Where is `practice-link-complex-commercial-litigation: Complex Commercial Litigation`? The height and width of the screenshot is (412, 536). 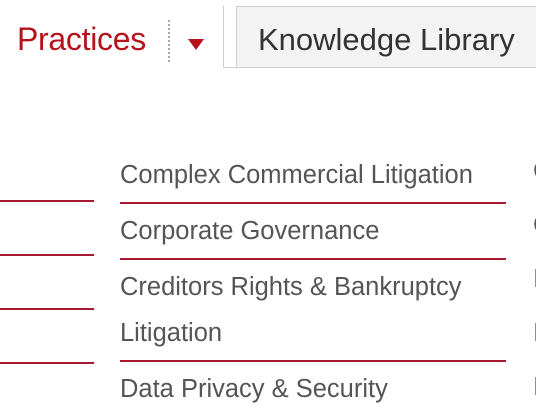
practice-link-complex-commercial-litigation: Complex Commercial Litigation is located at coordinates (313, 176).